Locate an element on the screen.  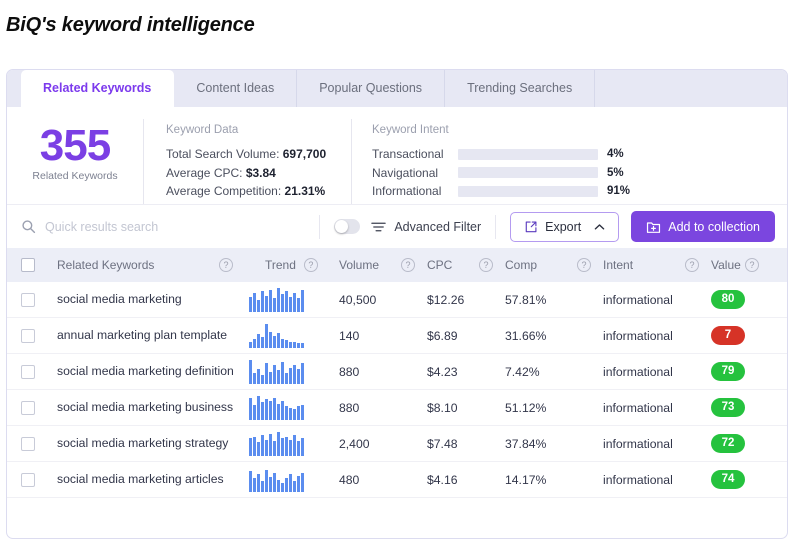
intent-bar-track is located at coordinates (528, 173).